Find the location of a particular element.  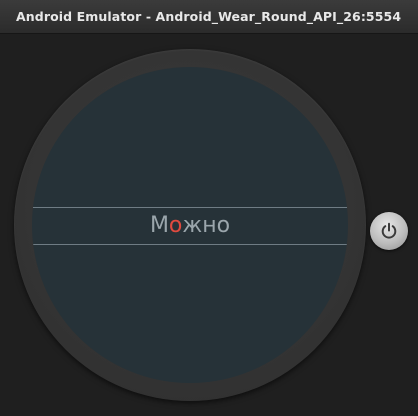

picker-text-start: М is located at coordinates (159, 225).